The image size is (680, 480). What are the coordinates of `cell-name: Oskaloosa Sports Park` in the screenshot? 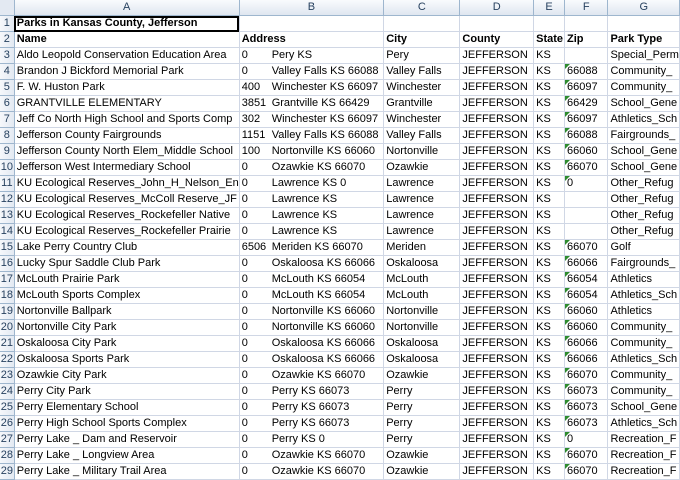 It's located at (127, 359).